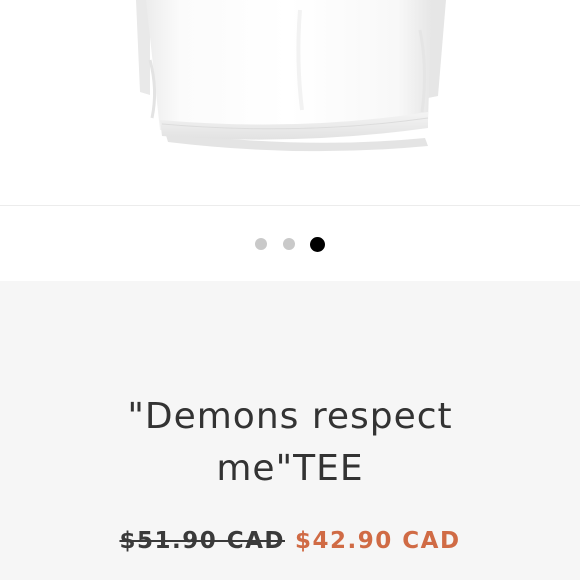  What do you see at coordinates (378, 541) in the screenshot?
I see `sale-price: $42.90 CAD` at bounding box center [378, 541].